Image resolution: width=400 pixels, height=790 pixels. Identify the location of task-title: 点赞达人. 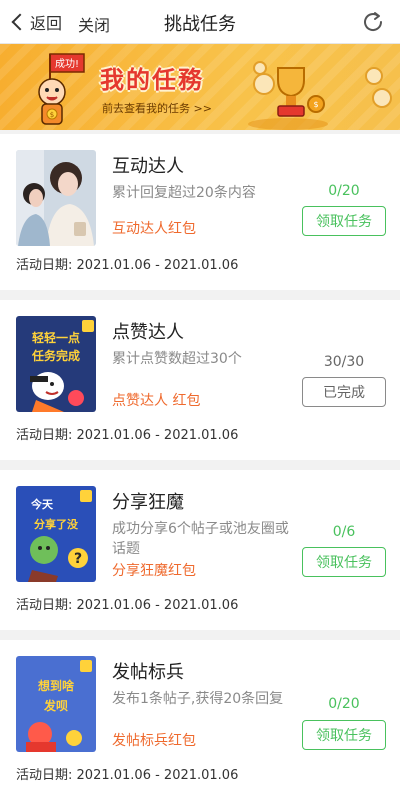
(148, 332).